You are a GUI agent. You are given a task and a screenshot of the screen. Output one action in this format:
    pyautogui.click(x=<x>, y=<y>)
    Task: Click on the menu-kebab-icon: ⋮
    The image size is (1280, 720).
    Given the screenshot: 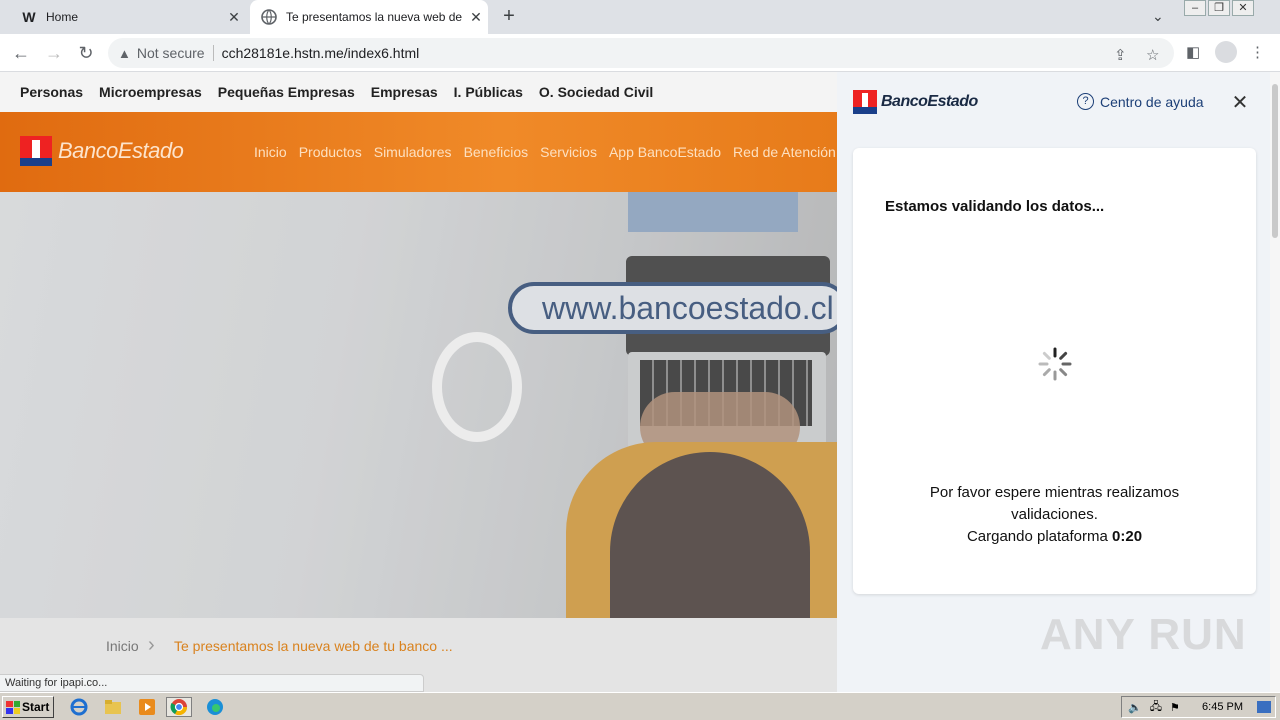 What is the action you would take?
    pyautogui.click(x=1257, y=52)
    